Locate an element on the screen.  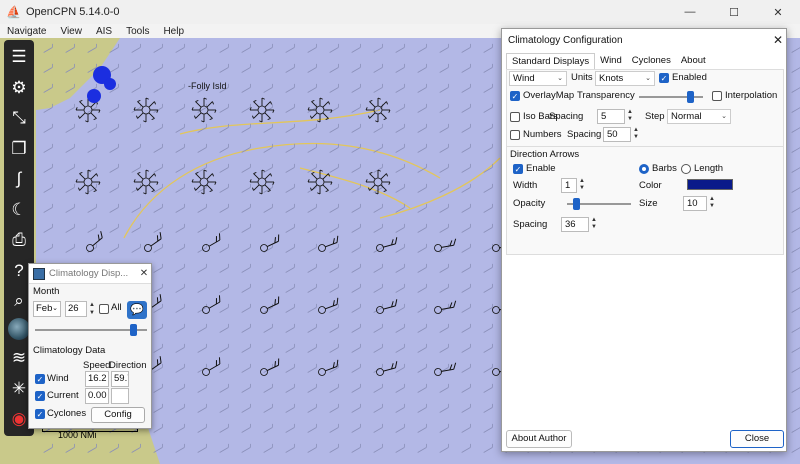
tab-cyclones: Cyclones is located at coordinates (651, 61).